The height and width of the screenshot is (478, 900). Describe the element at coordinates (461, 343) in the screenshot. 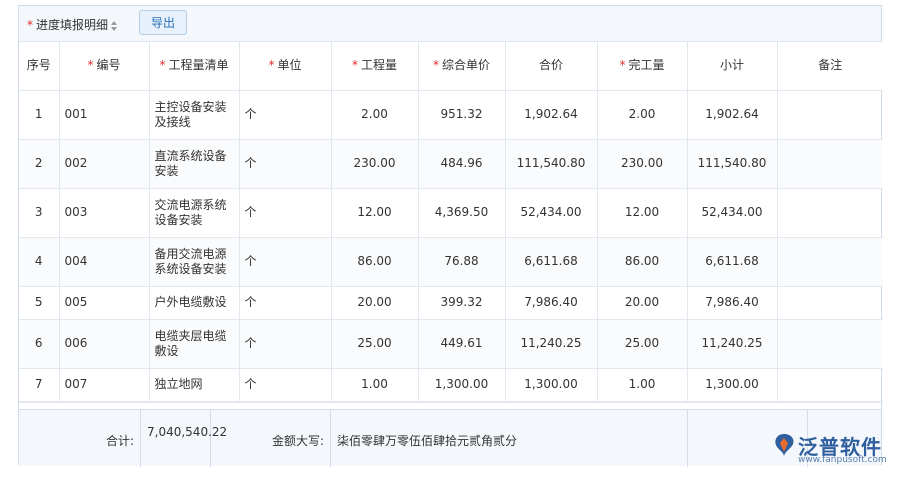

I see `unit-price-cell: 449.61` at that location.